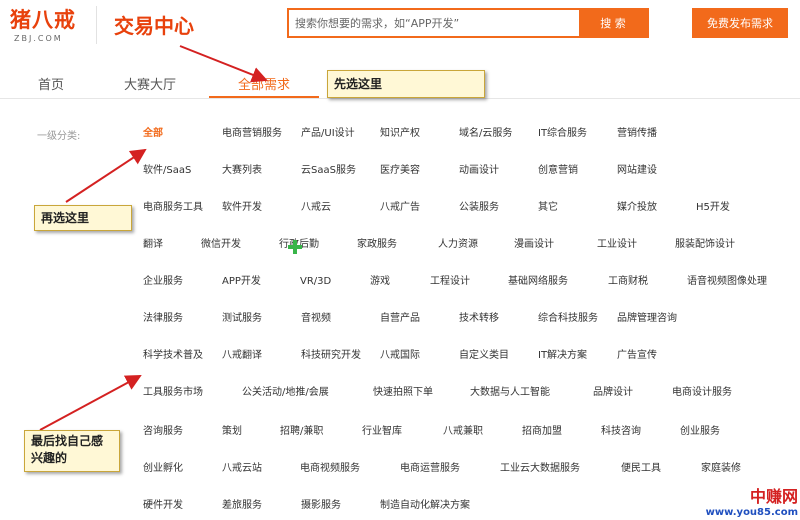  What do you see at coordinates (65, 218) in the screenshot?
I see `annotation-note-second-text: 再选这里` at bounding box center [65, 218].